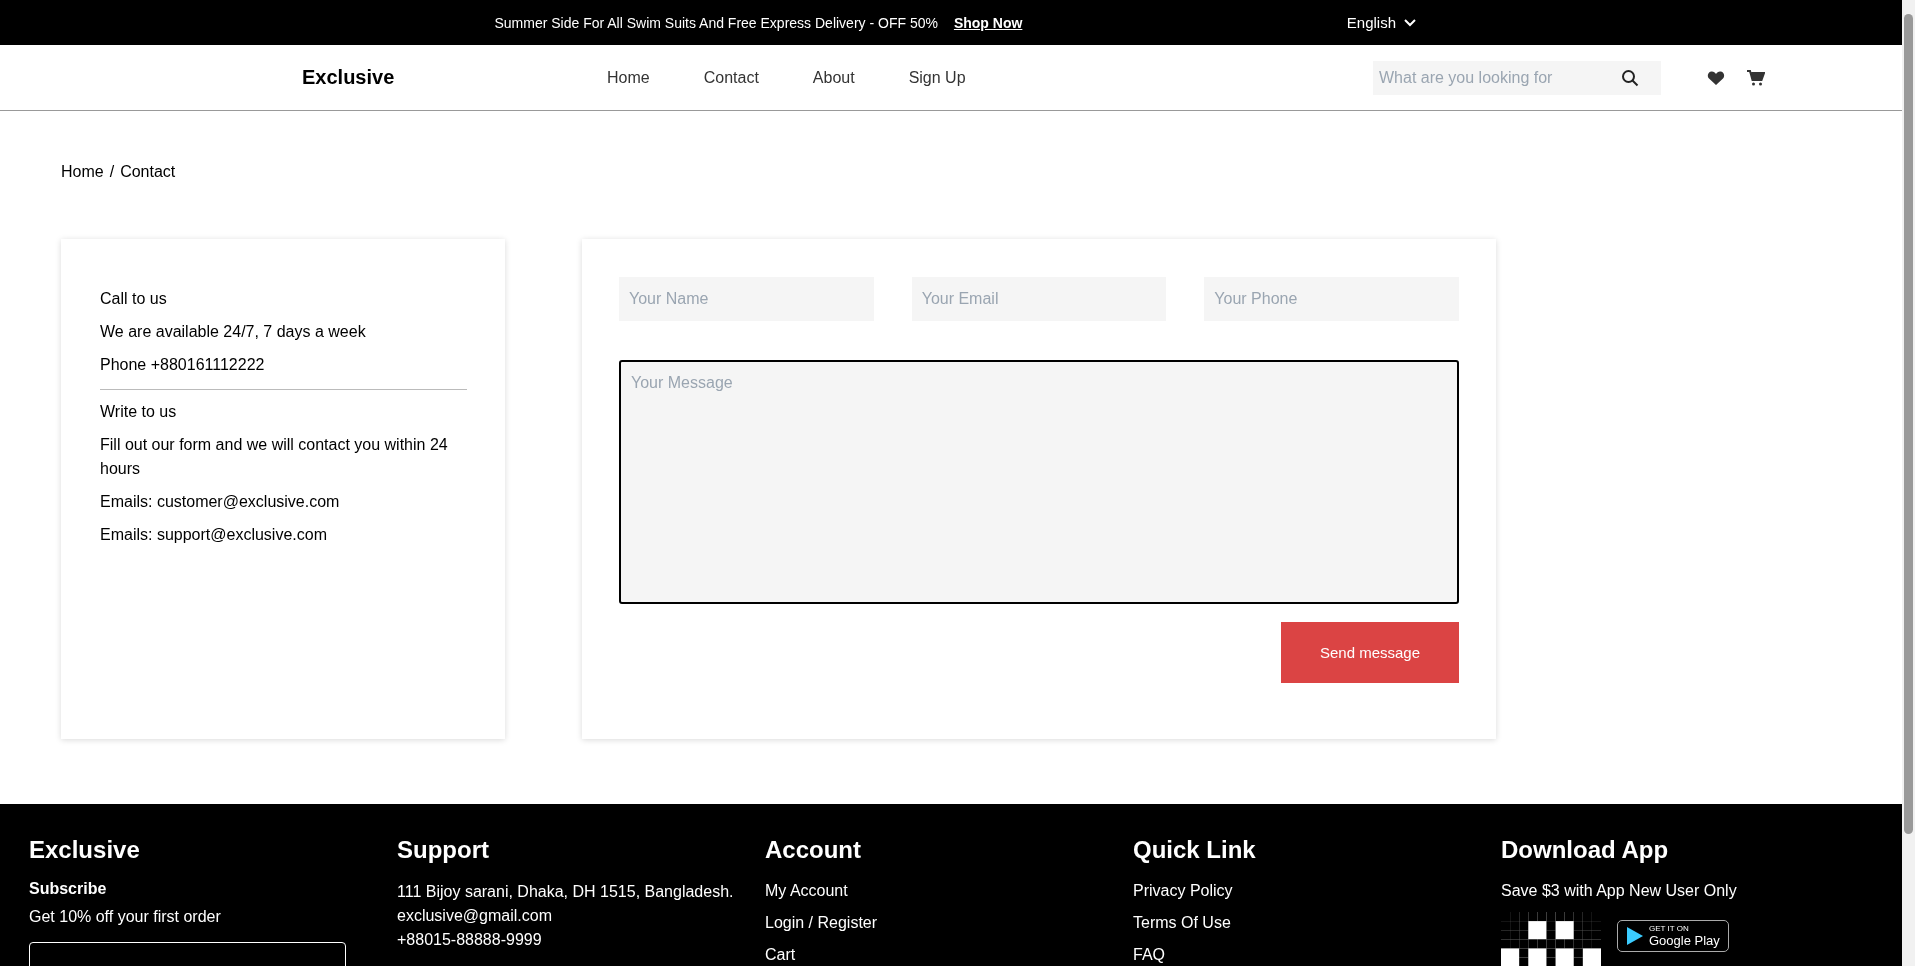 The image size is (1915, 966). What do you see at coordinates (1635, 936) in the screenshot?
I see `play-icon` at bounding box center [1635, 936].